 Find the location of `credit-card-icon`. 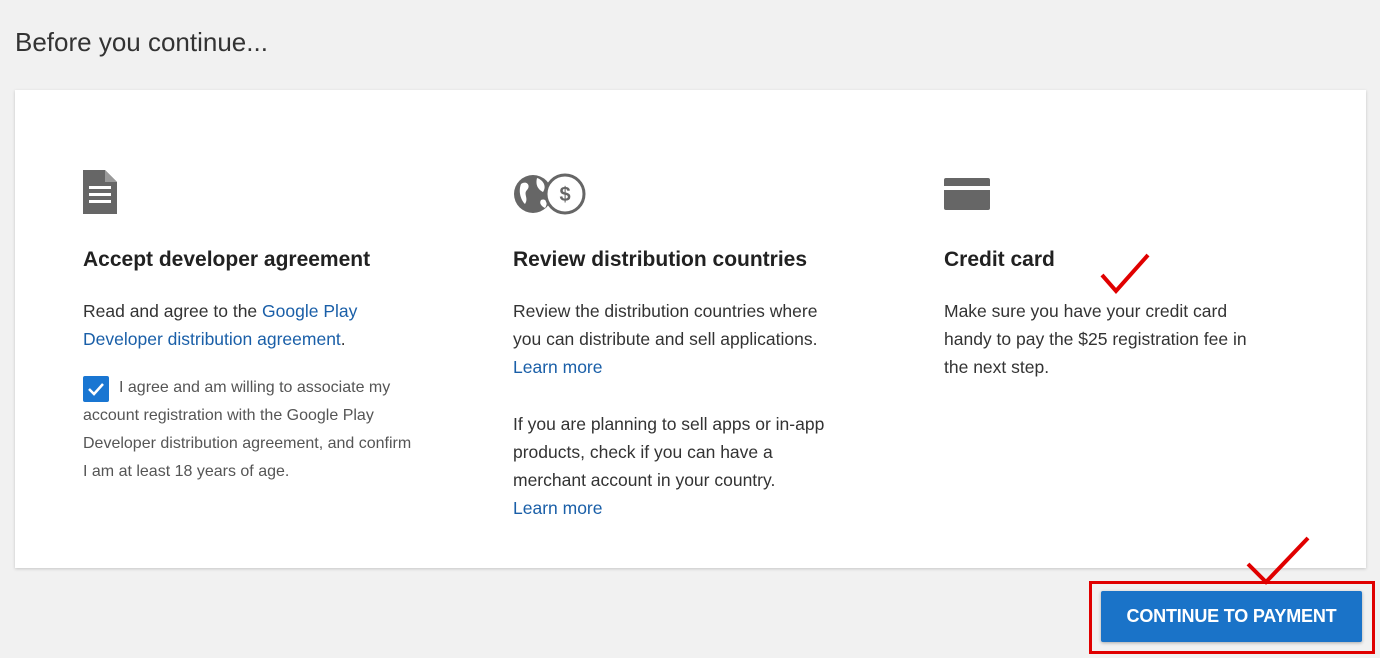

credit-card-icon is located at coordinates (967, 196).